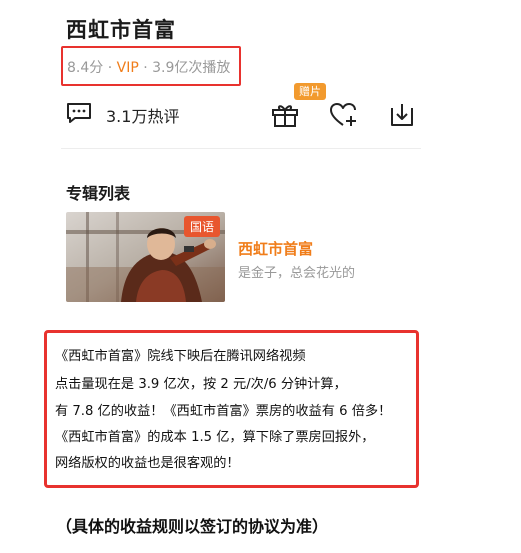 This screenshot has width=521, height=553. What do you see at coordinates (98, 193) in the screenshot?
I see `album-section-title: 专辑列表` at bounding box center [98, 193].